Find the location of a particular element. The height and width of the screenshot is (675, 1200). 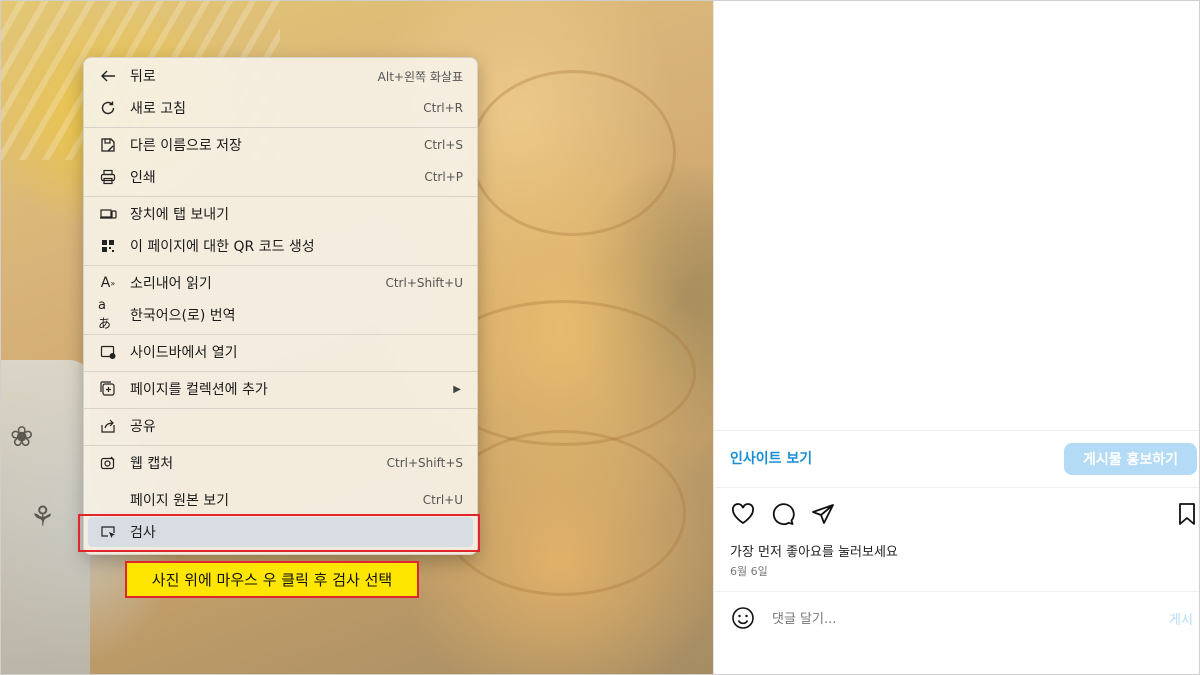

bookmark-icon is located at coordinates (1187, 514).